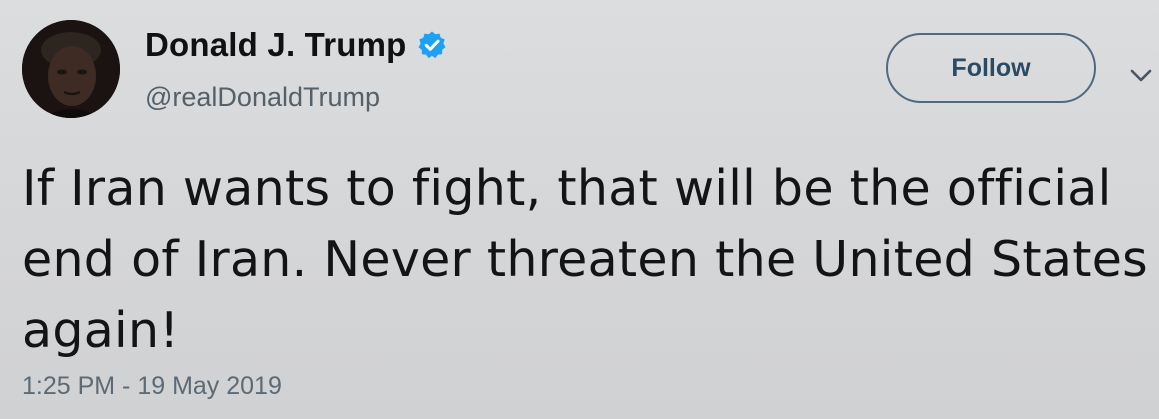 The width and height of the screenshot is (1159, 419). I want to click on verified-badge-icon, so click(432, 45).